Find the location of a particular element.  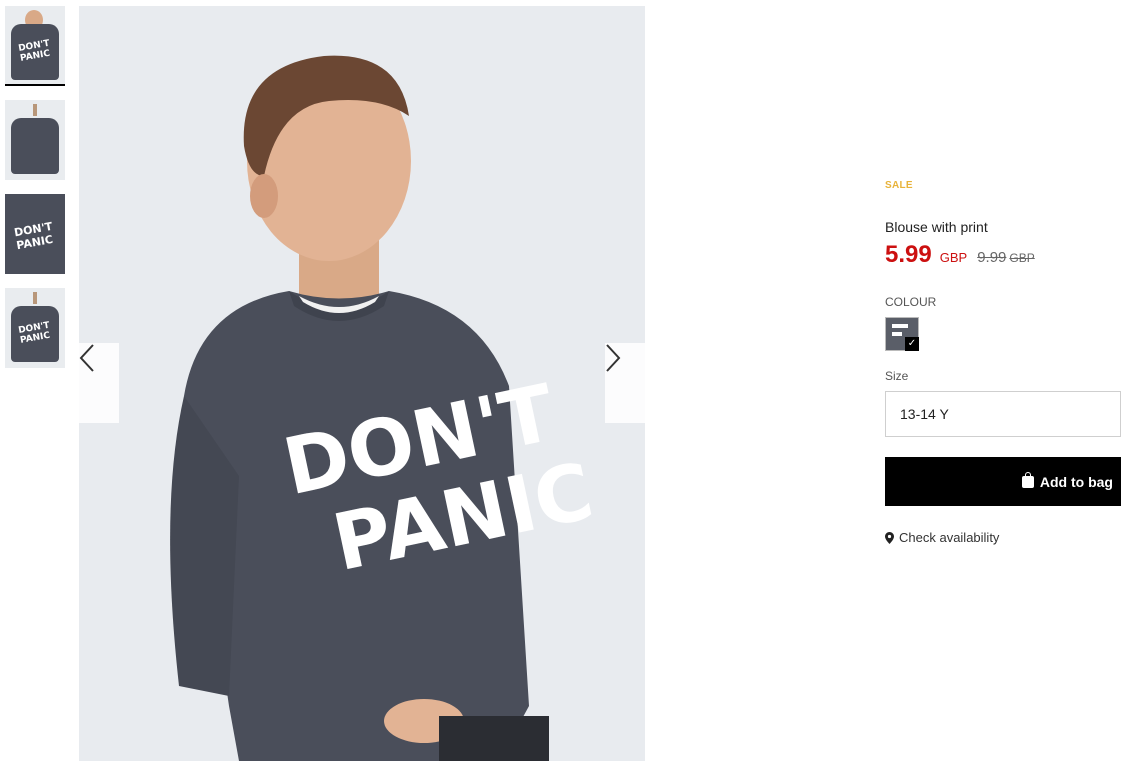

current-price-currency: GBP is located at coordinates (953, 257).